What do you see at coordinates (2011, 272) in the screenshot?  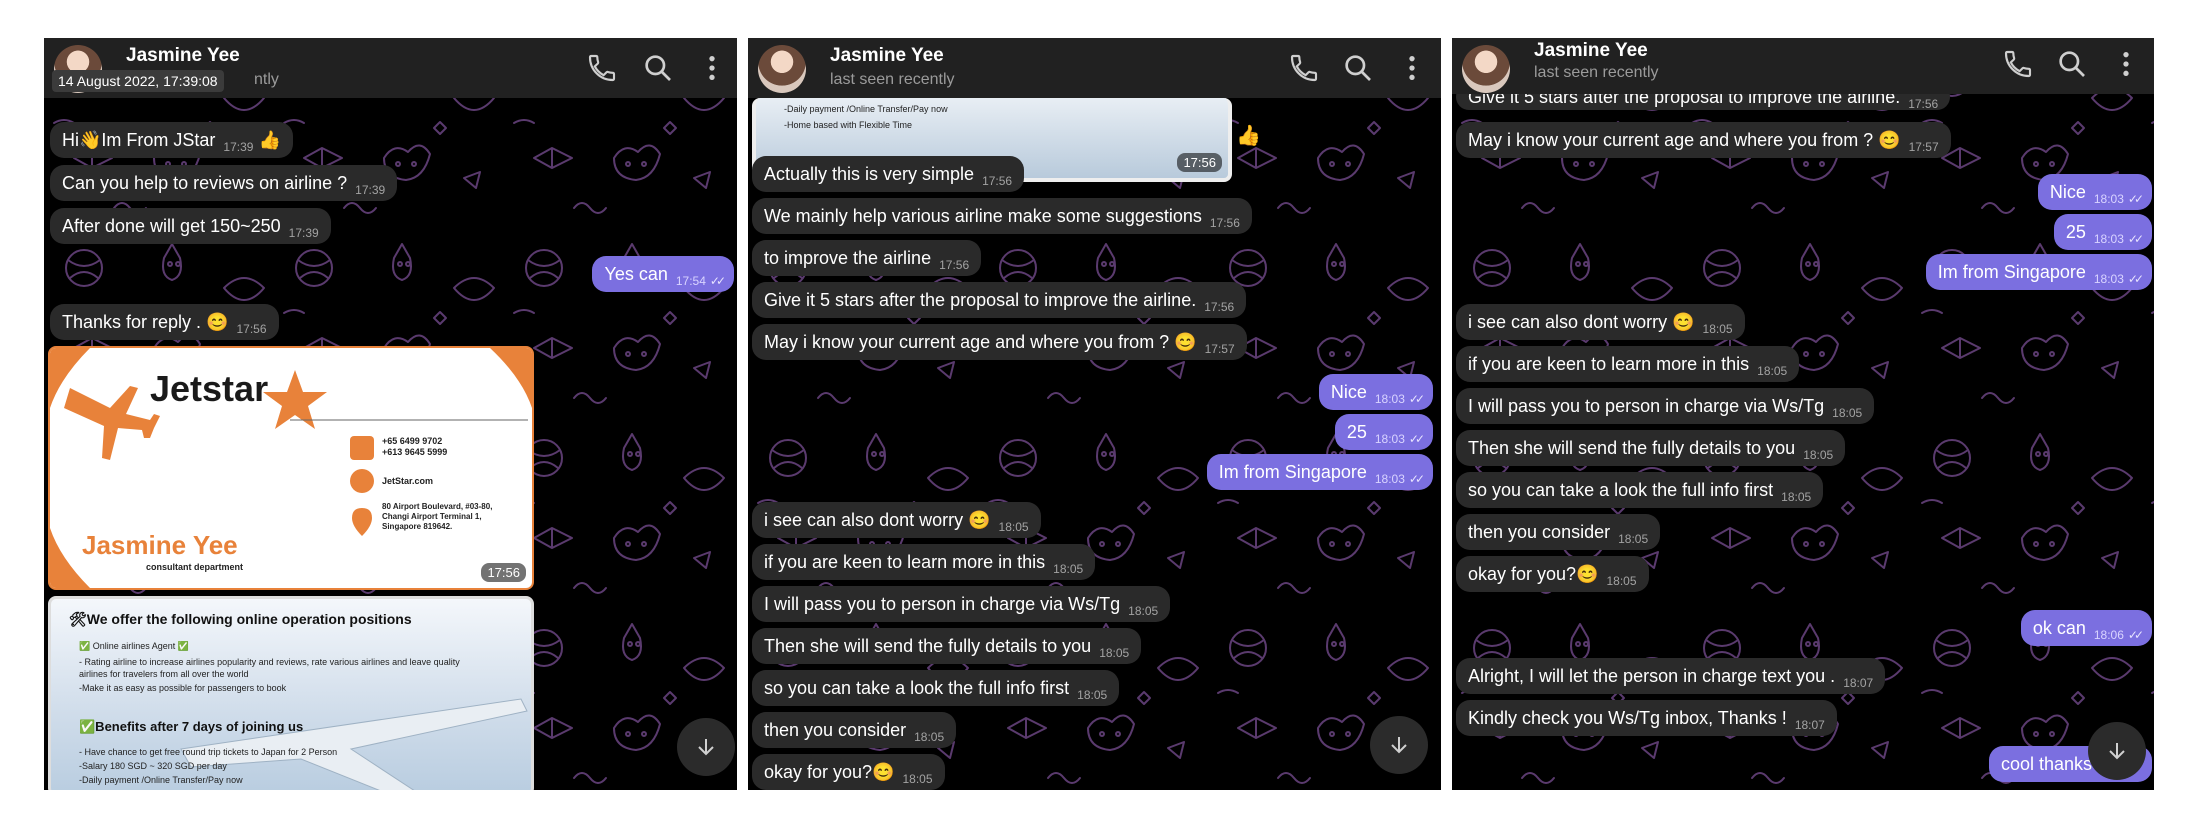 I see `message-text: Im from Singapore` at bounding box center [2011, 272].